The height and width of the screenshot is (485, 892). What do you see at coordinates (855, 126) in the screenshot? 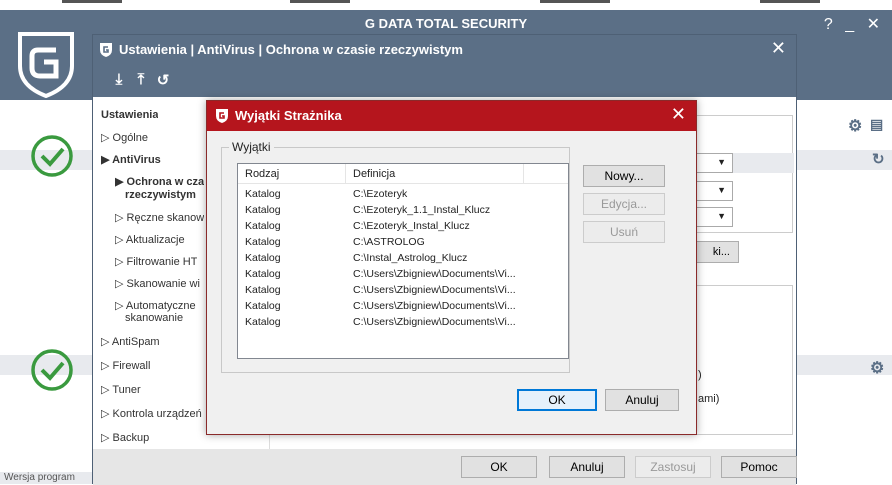
I see `gear-icon: ⚙` at bounding box center [855, 126].